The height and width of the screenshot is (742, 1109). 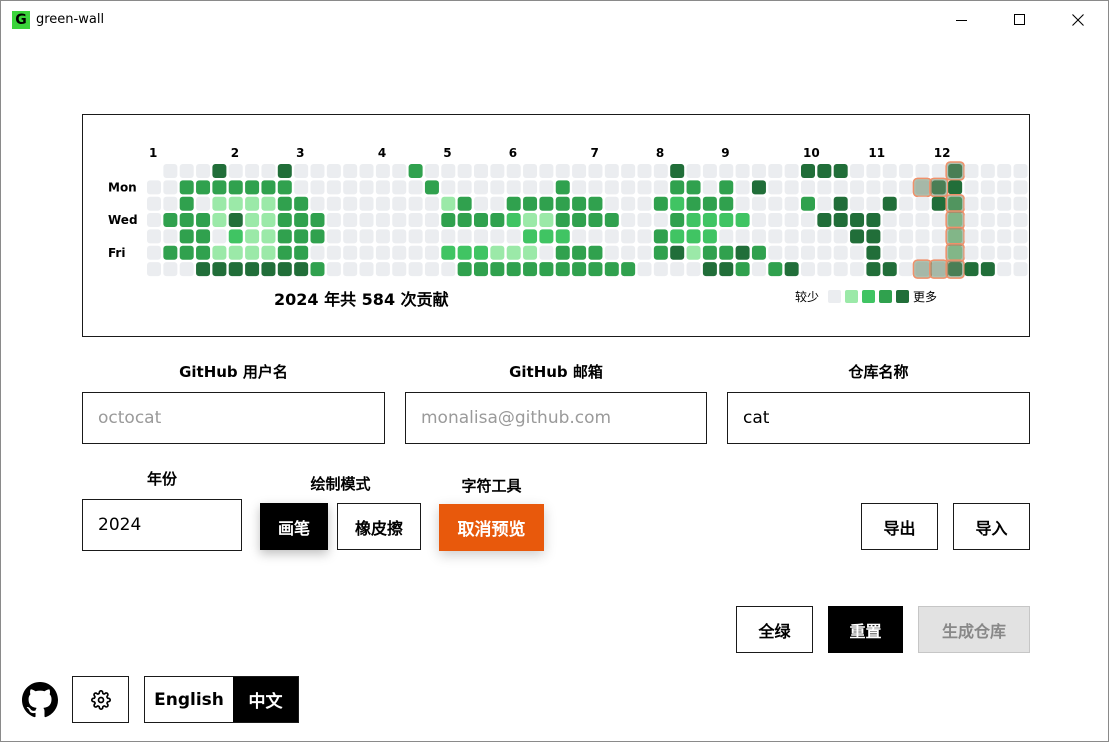 I want to click on close-button, so click(x=1078, y=20).